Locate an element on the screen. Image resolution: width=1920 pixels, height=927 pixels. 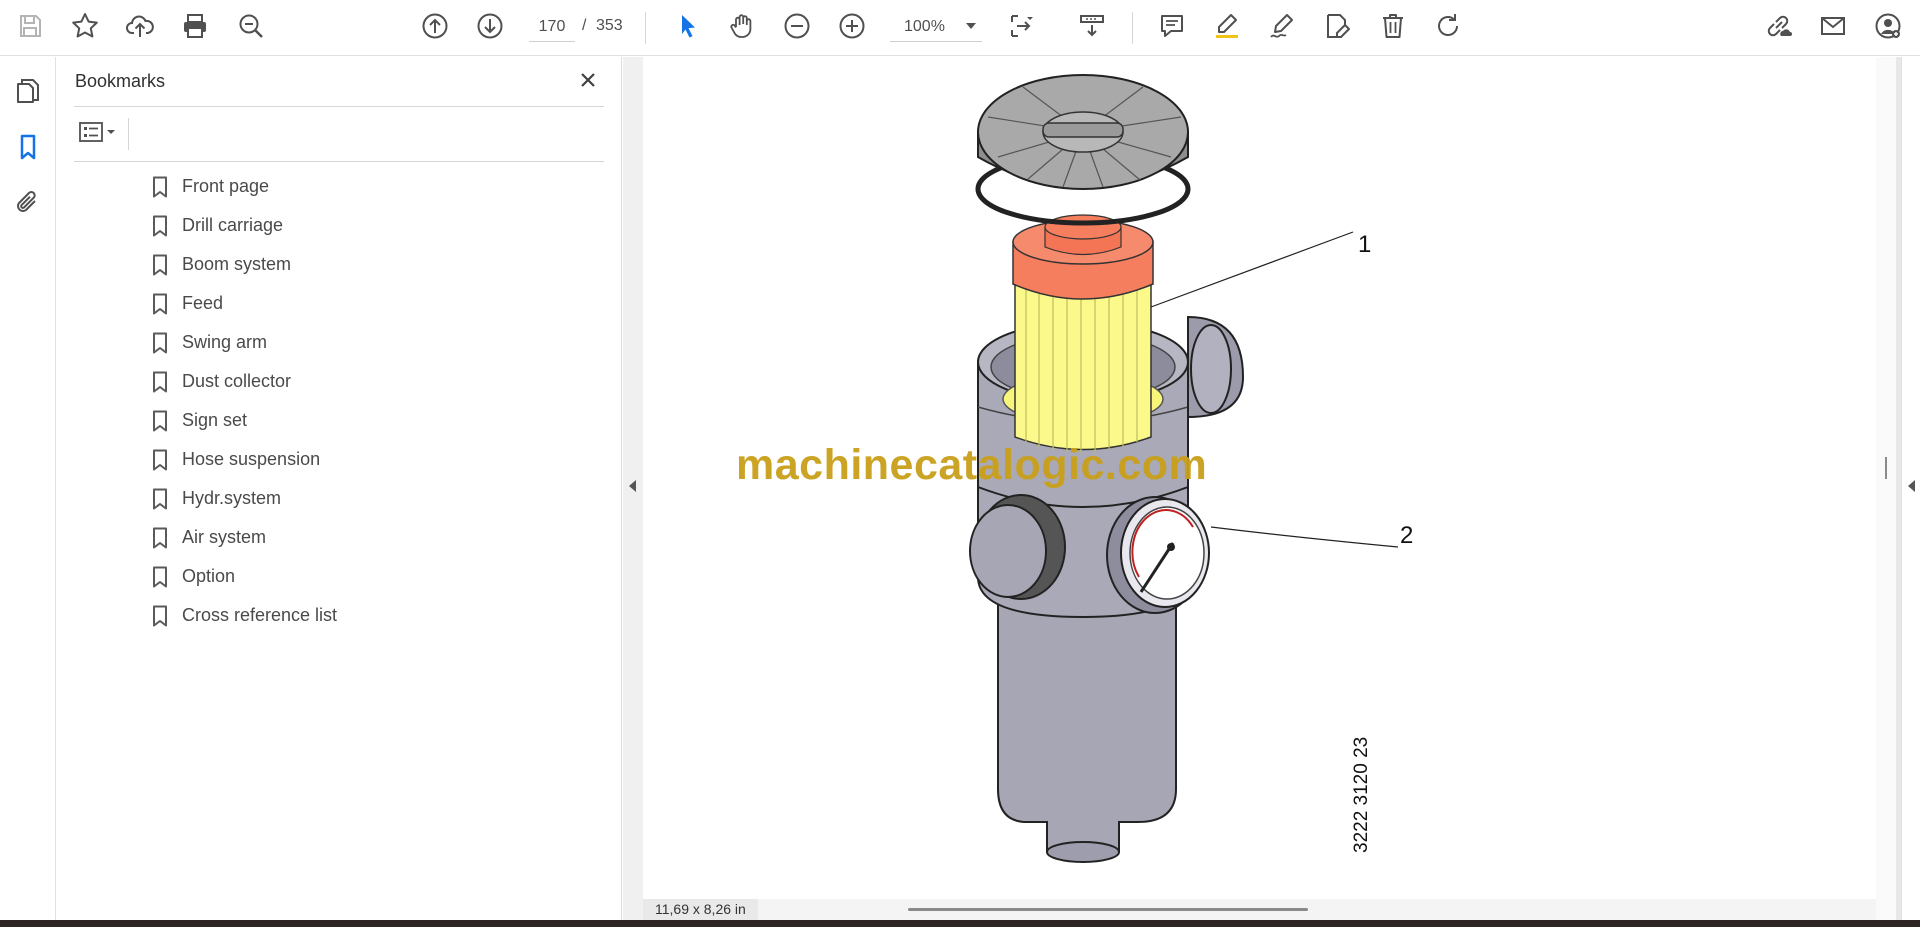
comment-icon is located at coordinates (1172, 28).